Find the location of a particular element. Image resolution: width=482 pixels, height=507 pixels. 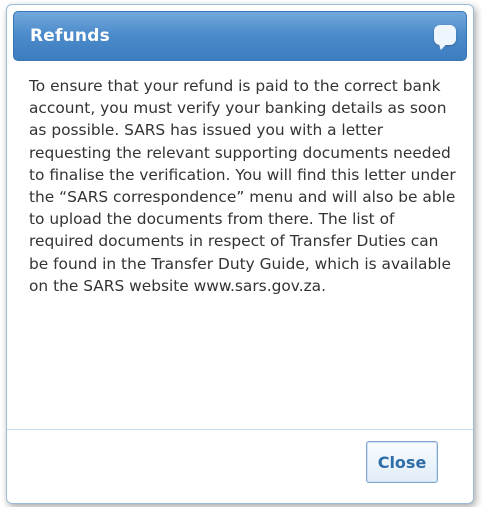

footer-divider is located at coordinates (240, 429).